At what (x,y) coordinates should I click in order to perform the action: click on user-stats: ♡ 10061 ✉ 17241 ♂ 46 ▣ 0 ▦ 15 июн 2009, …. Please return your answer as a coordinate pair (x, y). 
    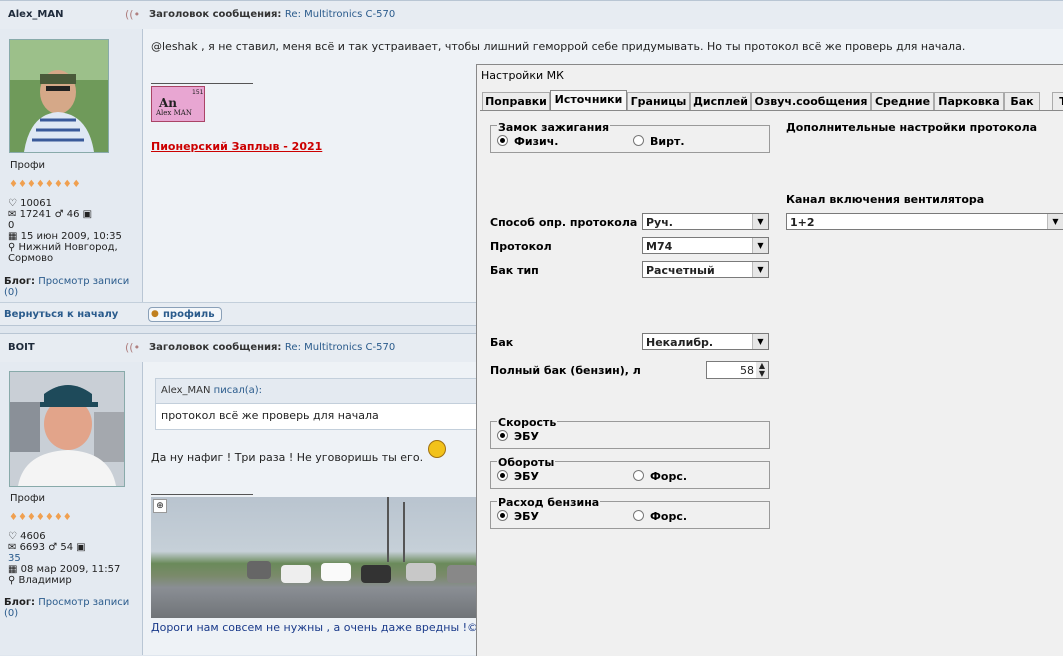
    Looking at the image, I should click on (65, 231).